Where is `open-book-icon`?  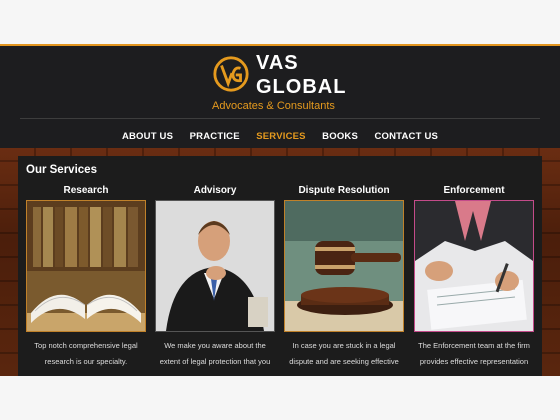 open-book-icon is located at coordinates (86, 266).